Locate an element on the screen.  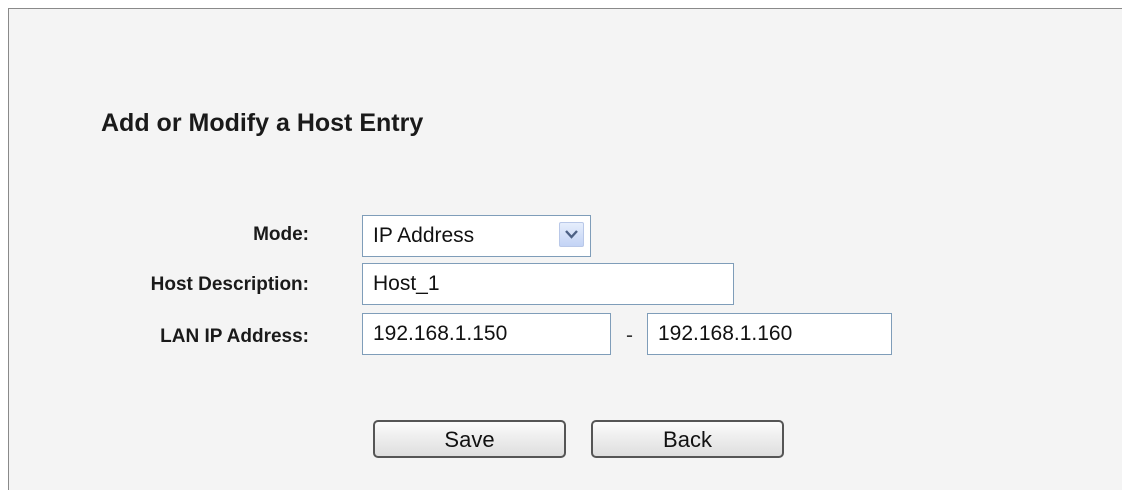
save-button: Save is located at coordinates (469, 439).